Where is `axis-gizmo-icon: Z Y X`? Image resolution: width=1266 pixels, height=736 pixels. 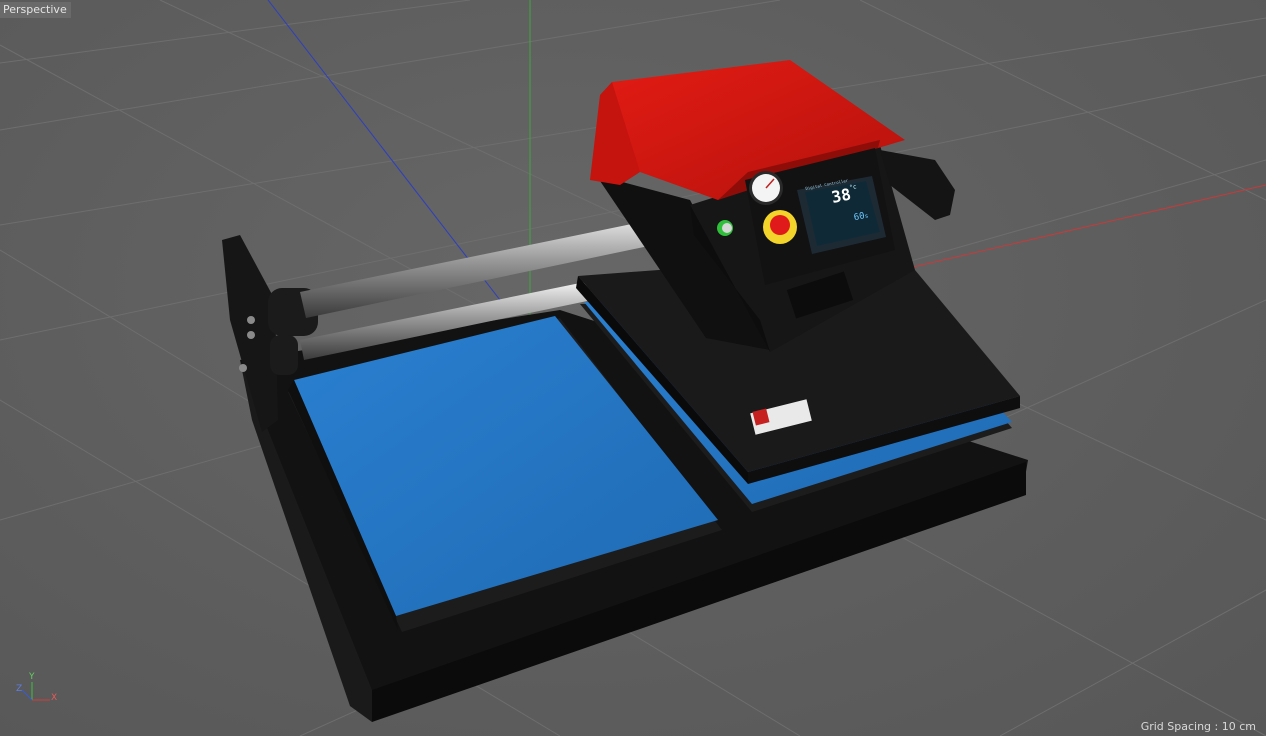 axis-gizmo-icon: Z Y X is located at coordinates (37, 689).